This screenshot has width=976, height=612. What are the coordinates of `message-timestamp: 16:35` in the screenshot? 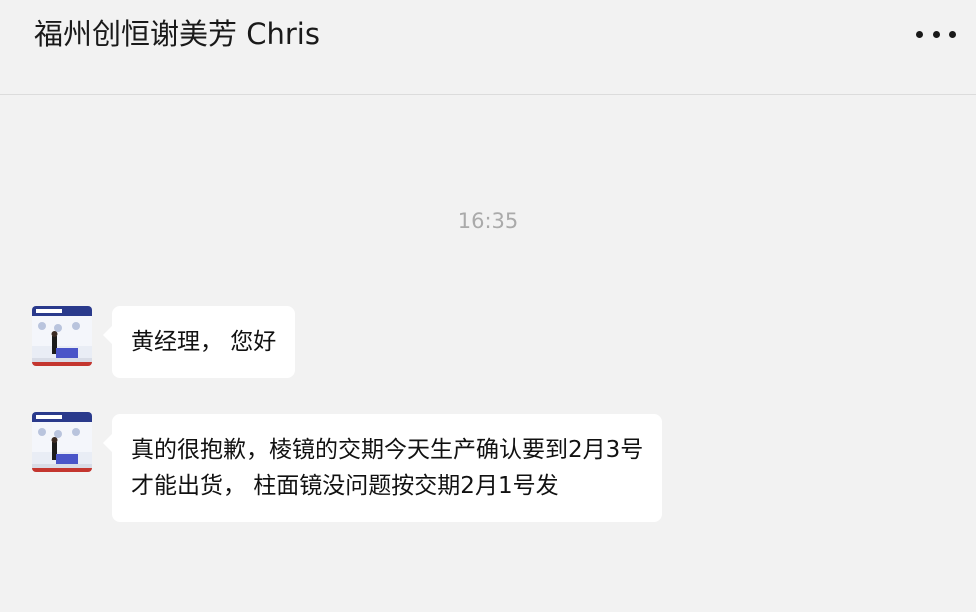 It's located at (488, 221).